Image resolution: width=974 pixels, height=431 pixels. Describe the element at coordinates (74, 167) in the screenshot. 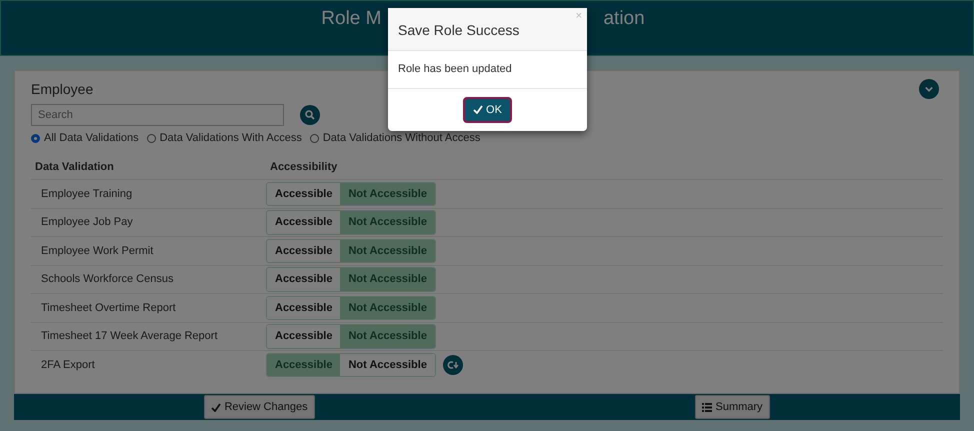

I see `column-header: Data Validation` at that location.